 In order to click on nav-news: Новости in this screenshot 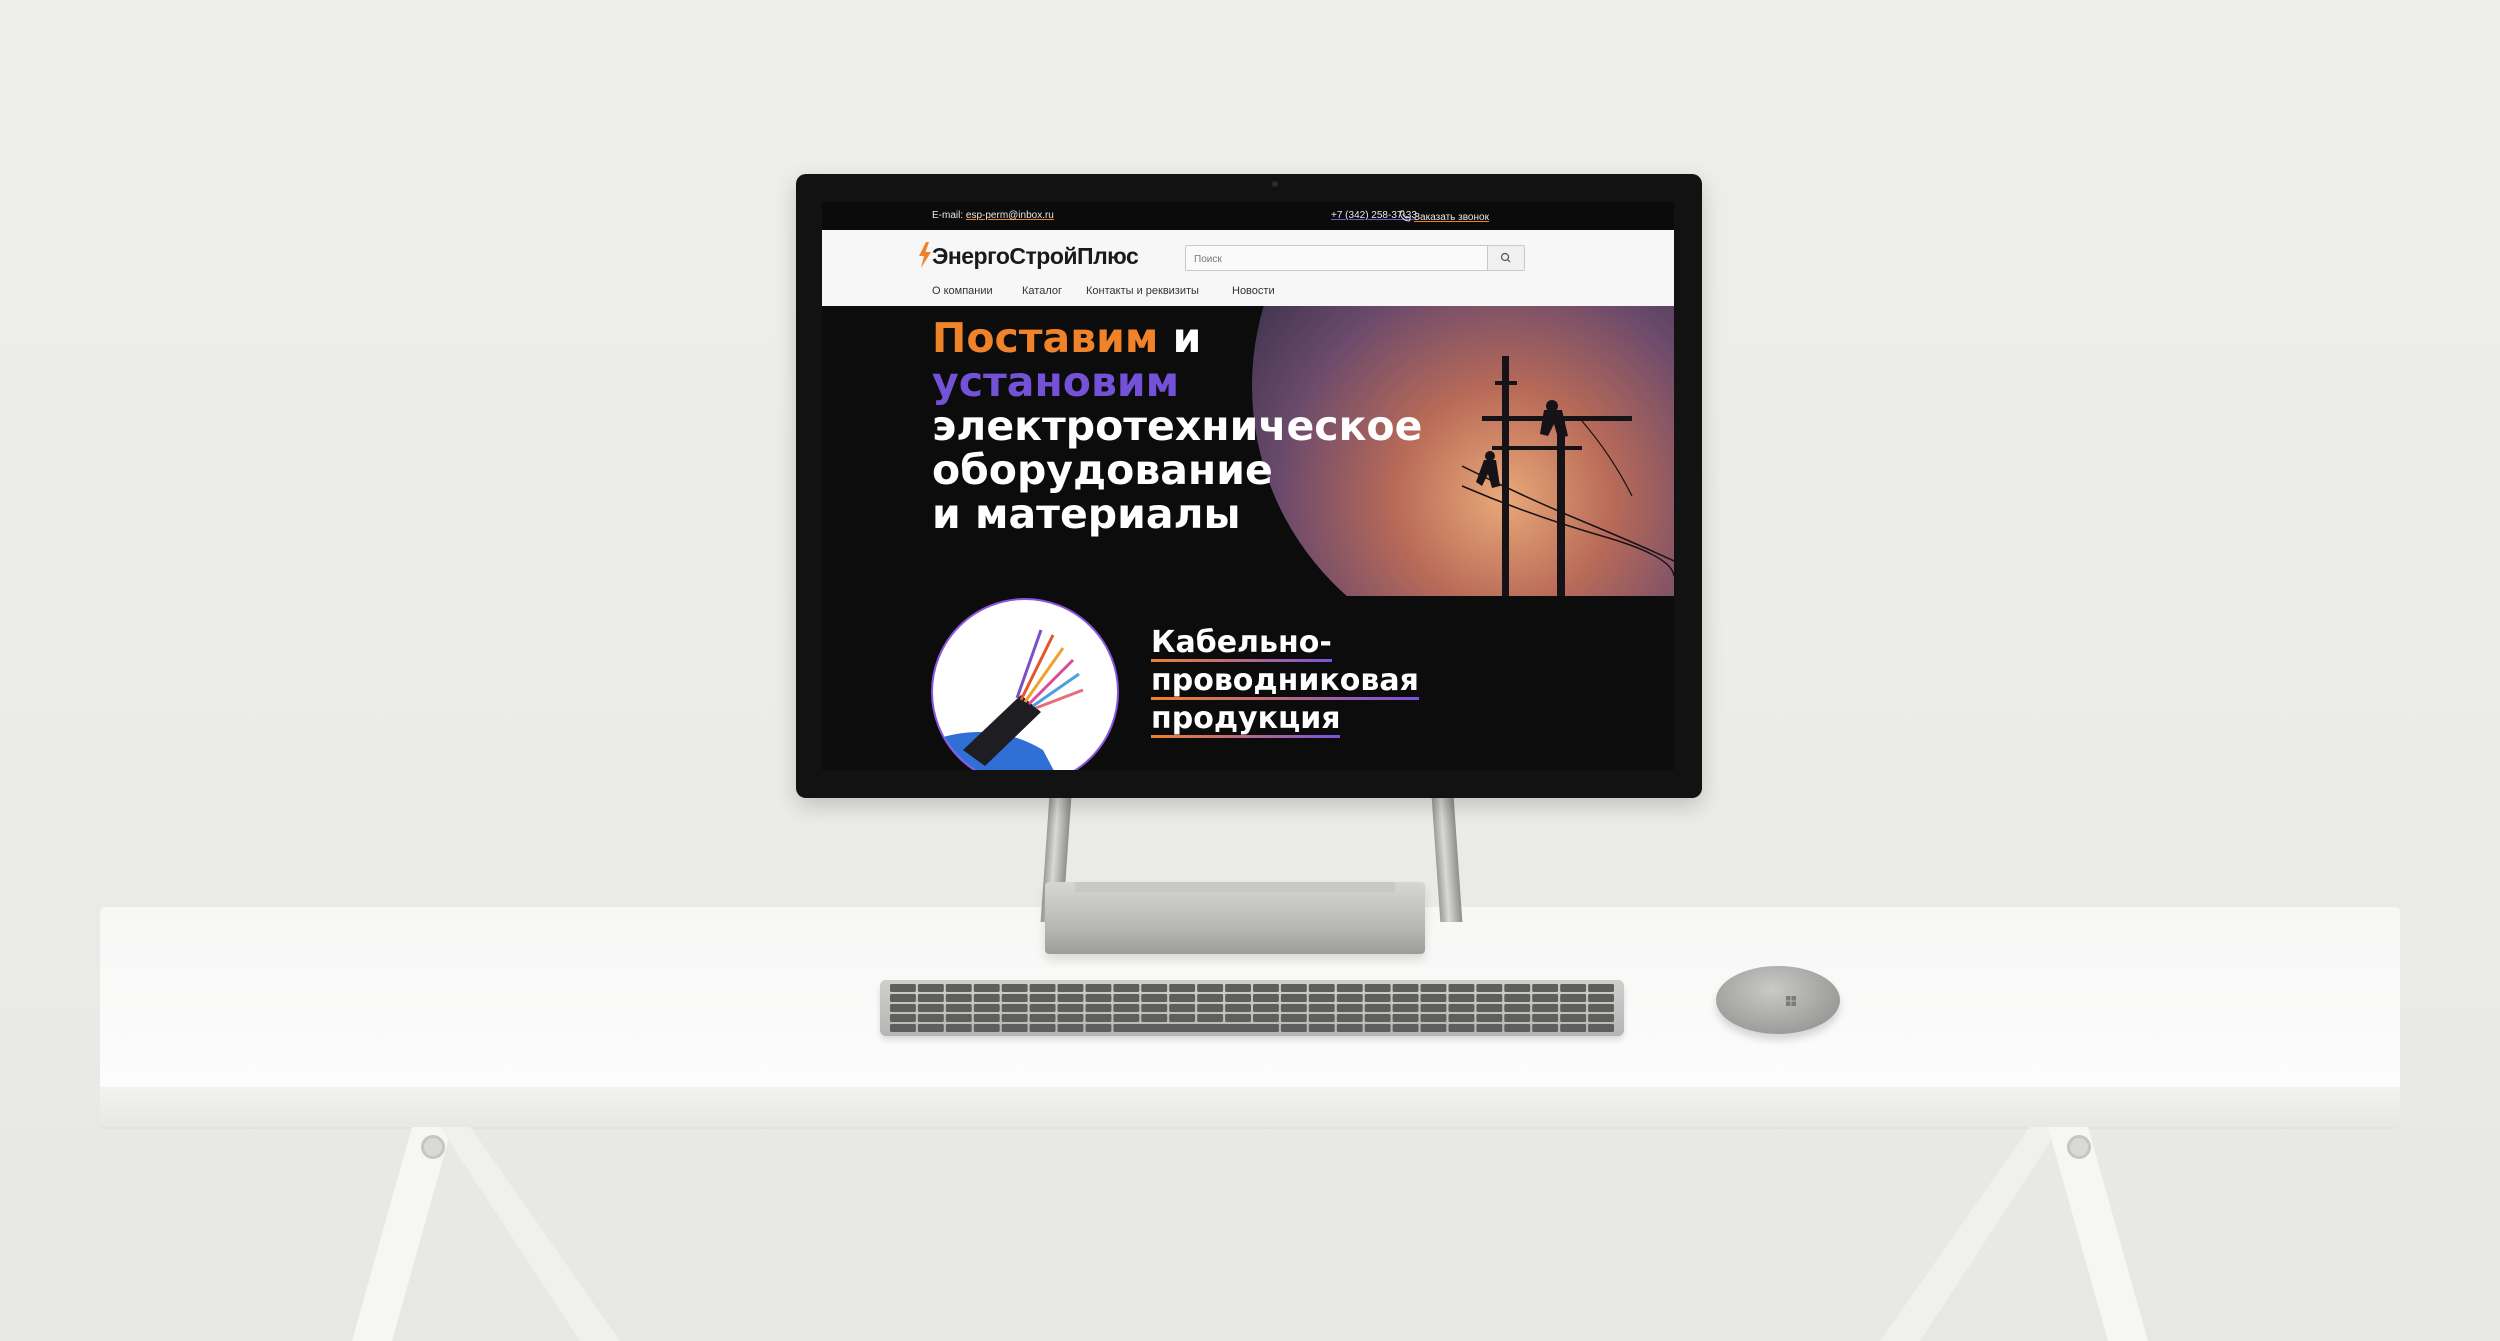, I will do `click(1253, 291)`.